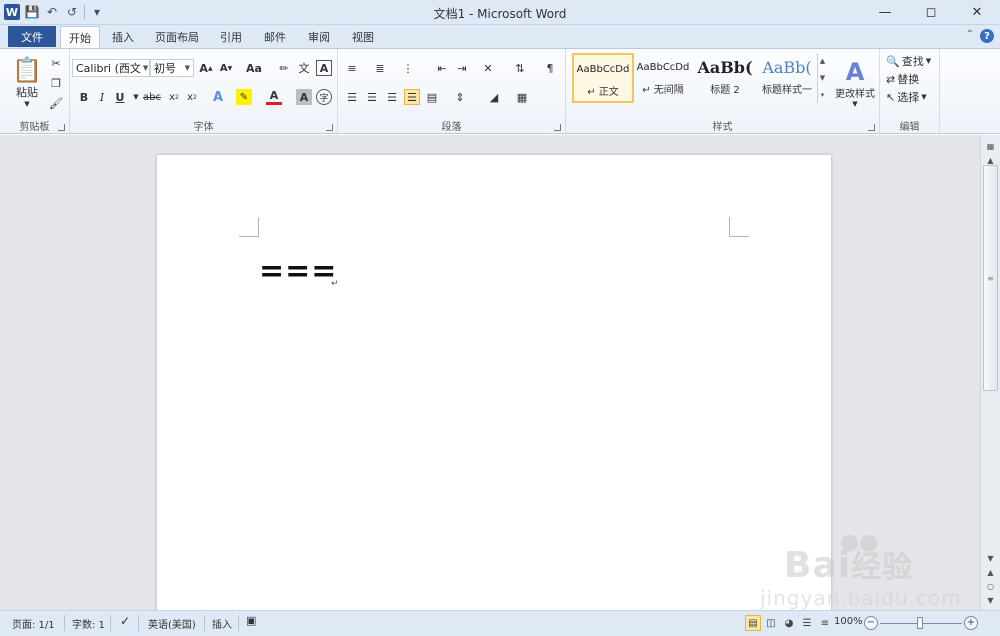 The image size is (1000, 636). What do you see at coordinates (432, 97) in the screenshot?
I see `distributed-icon: ▤` at bounding box center [432, 97].